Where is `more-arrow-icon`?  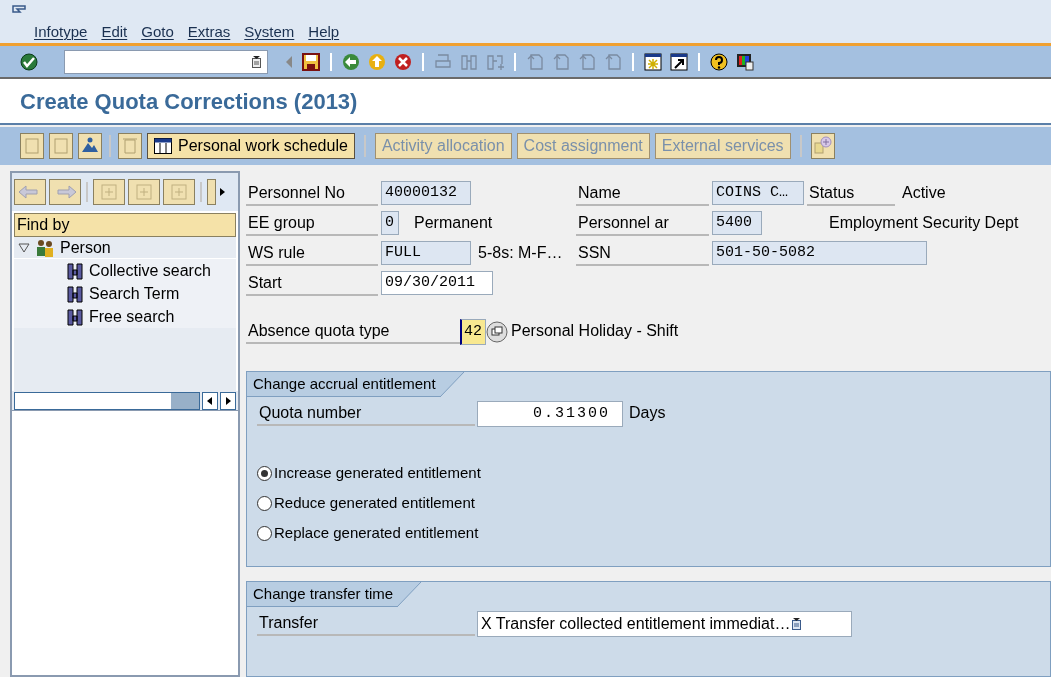
more-arrow-icon is located at coordinates (217, 192).